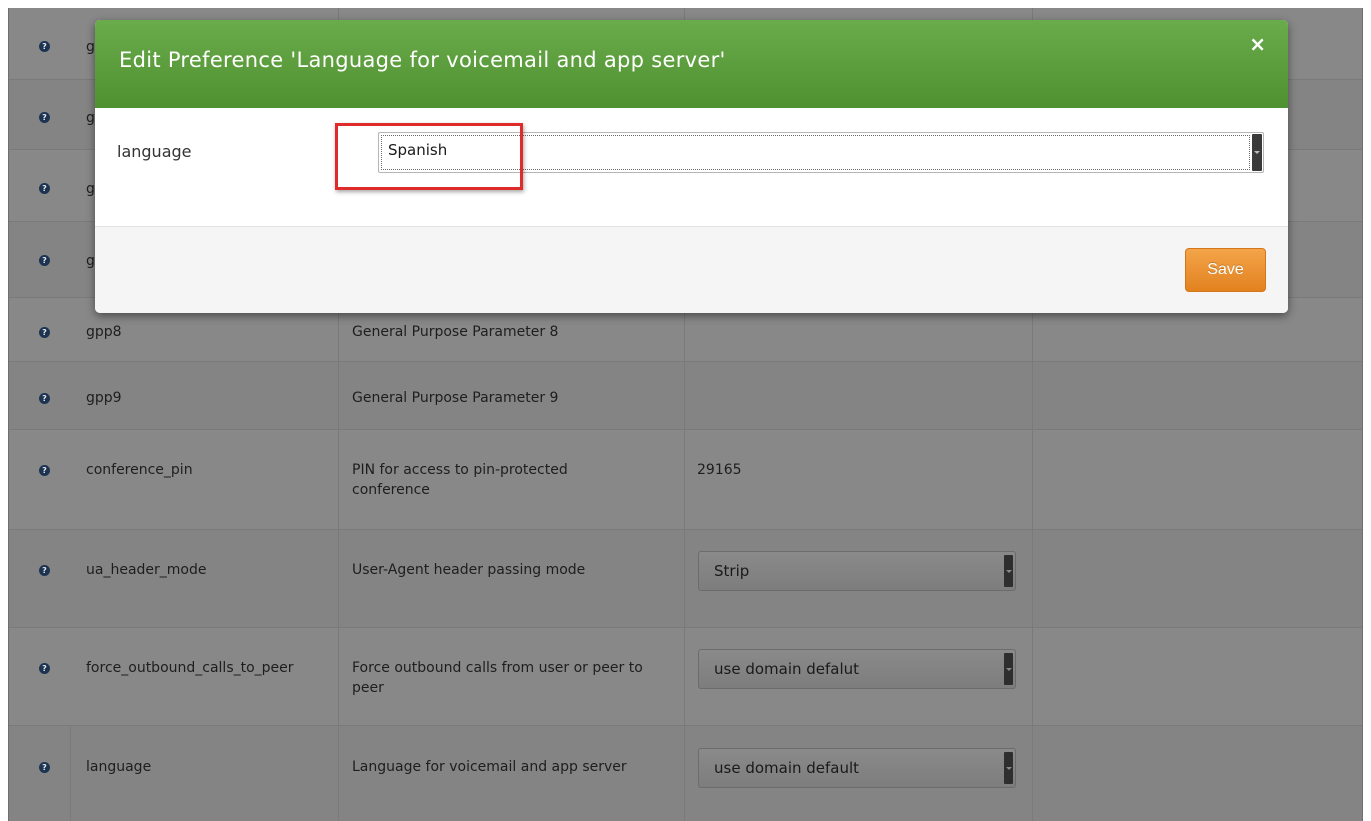 The image size is (1371, 821). Describe the element at coordinates (104, 332) in the screenshot. I see `pref-name: gpp8` at that location.